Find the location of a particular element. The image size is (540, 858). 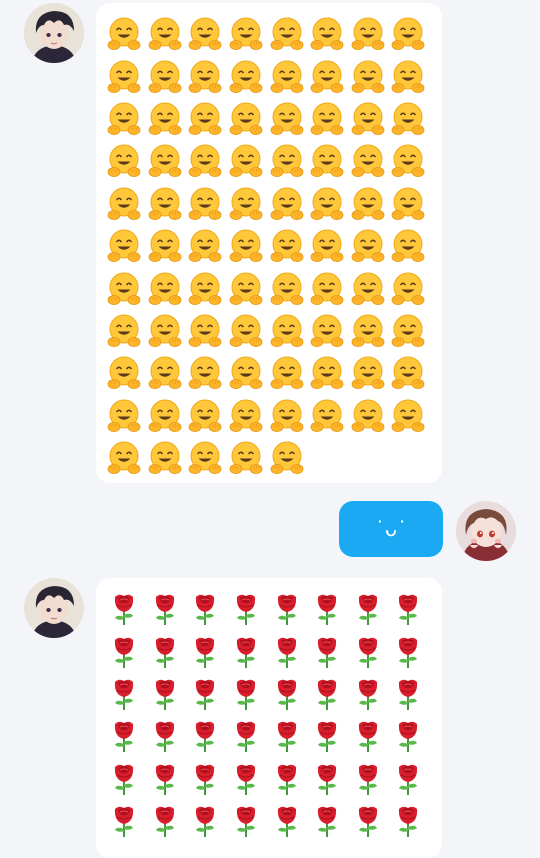

sender-avatar-boy is located at coordinates (54, 33).